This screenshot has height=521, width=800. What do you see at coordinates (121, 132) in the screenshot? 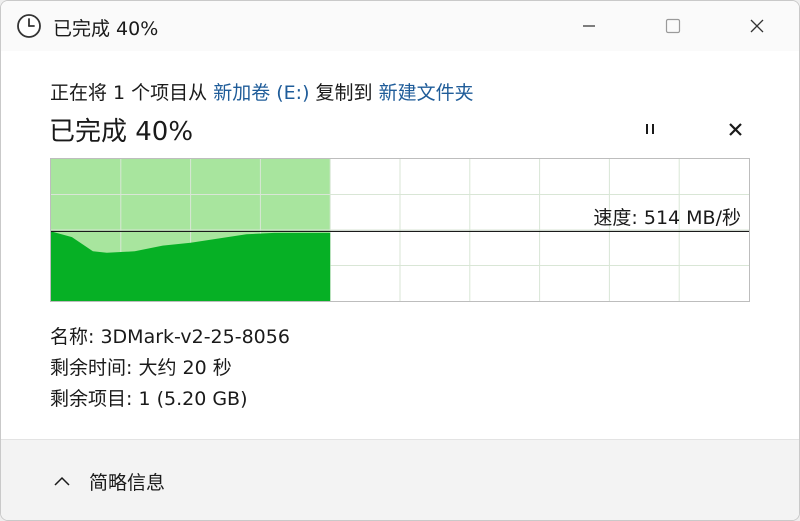
I see `progress-heading: 已完成 40%` at bounding box center [121, 132].